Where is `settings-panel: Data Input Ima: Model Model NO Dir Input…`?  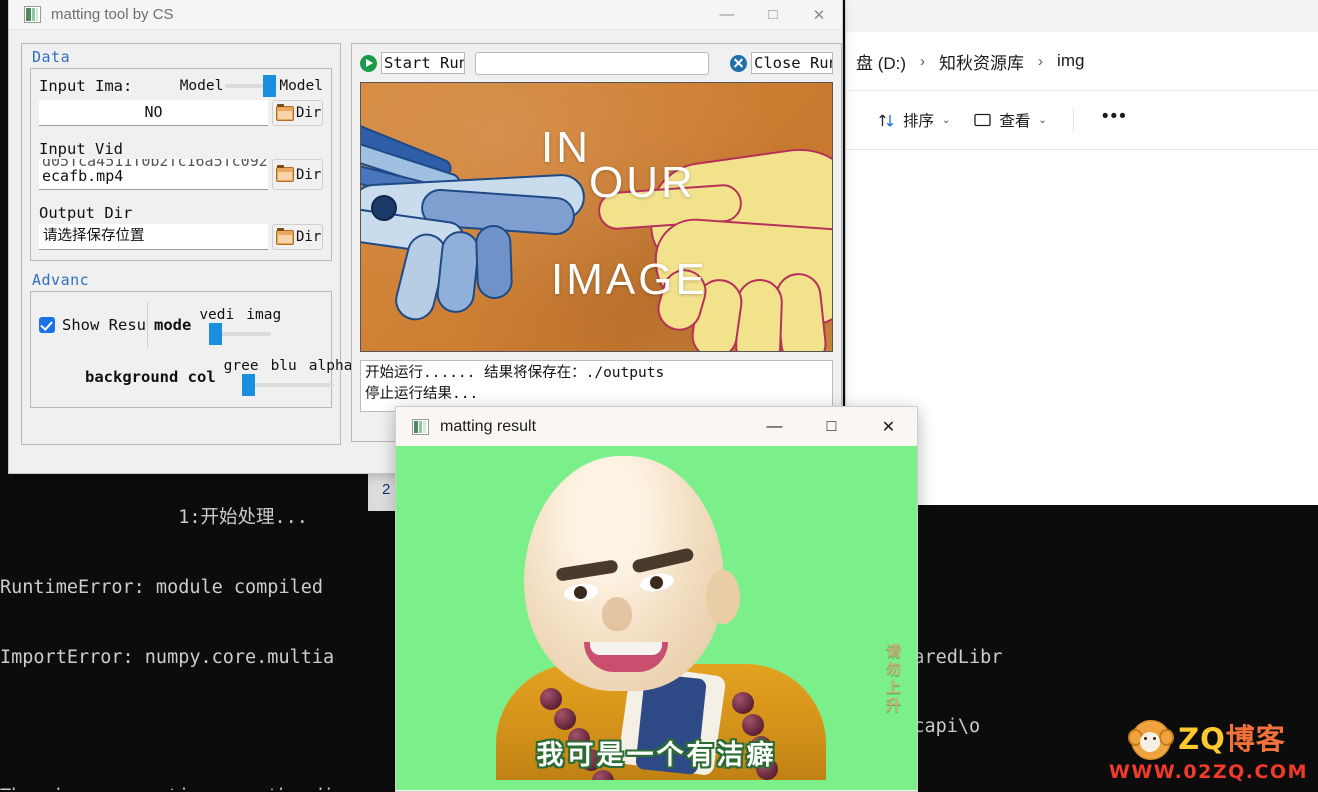
settings-panel: Data Input Ima: Model Model NO Dir Input… is located at coordinates (186, 244).